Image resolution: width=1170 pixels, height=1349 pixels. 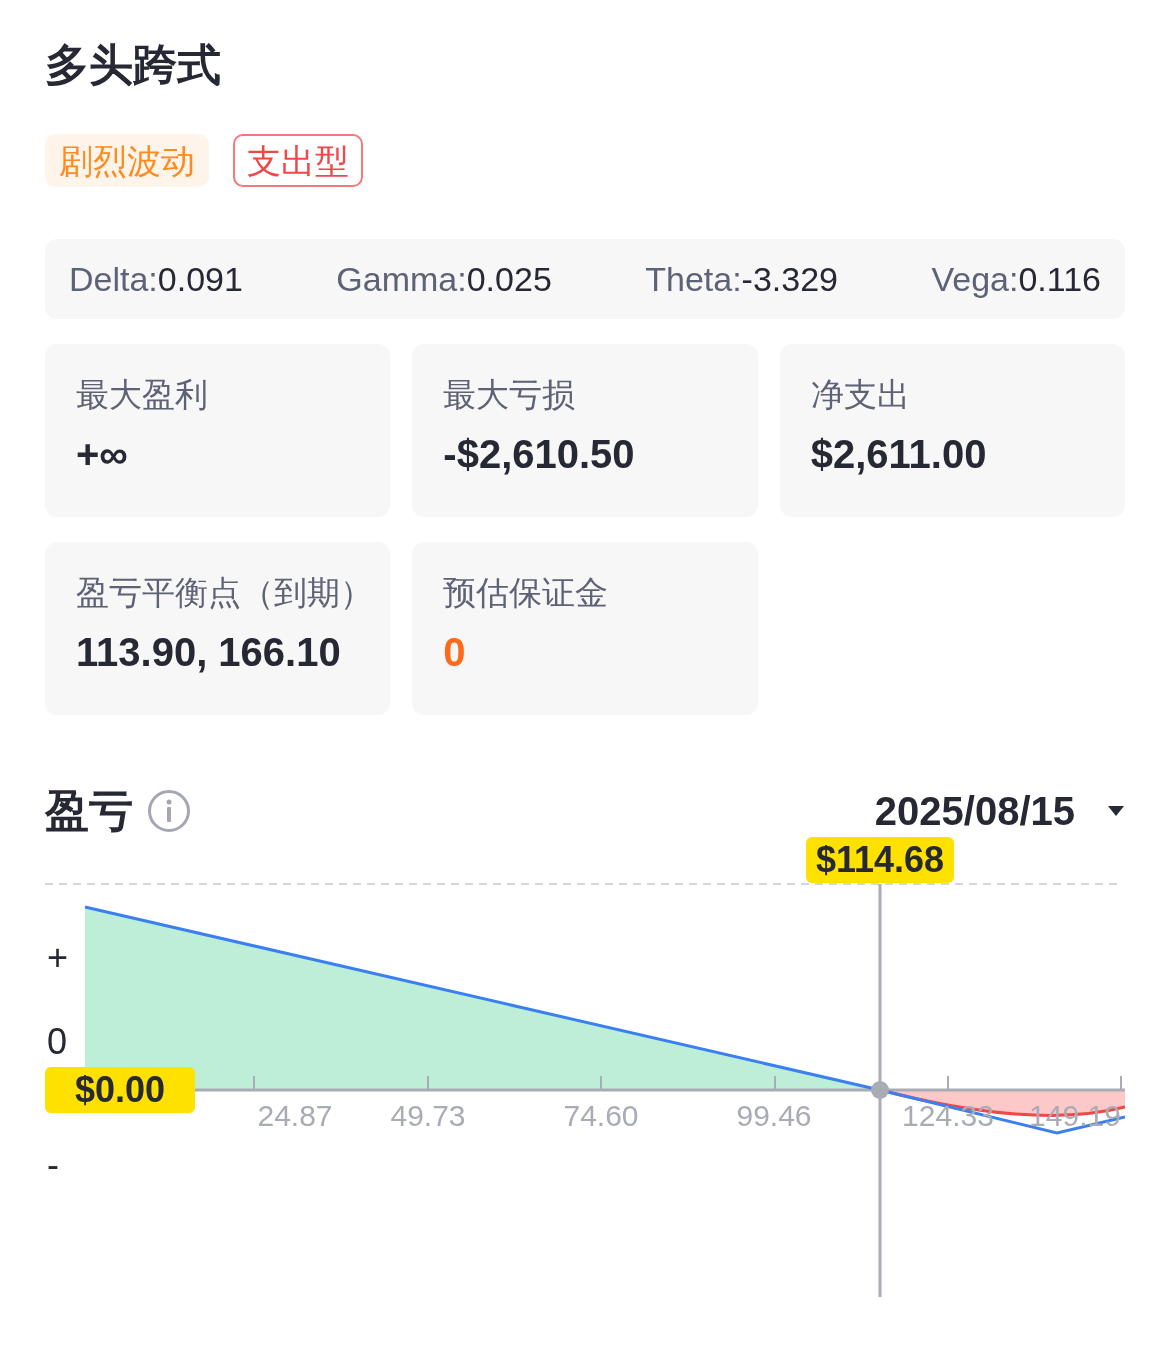 I want to click on info-icon, so click(x=169, y=810).